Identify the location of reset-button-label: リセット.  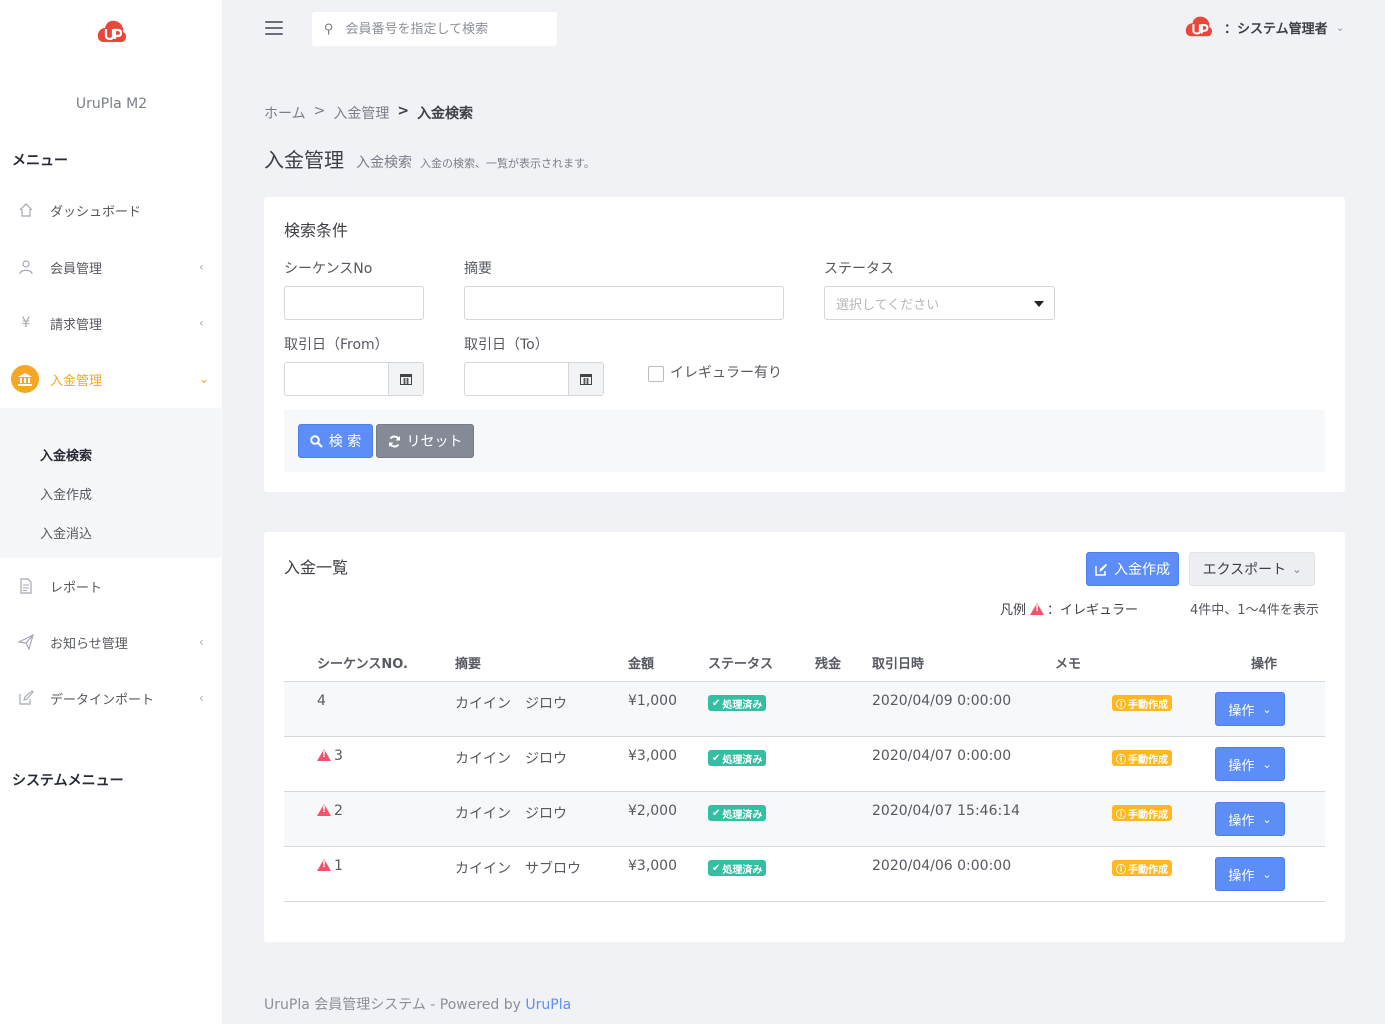
(434, 442).